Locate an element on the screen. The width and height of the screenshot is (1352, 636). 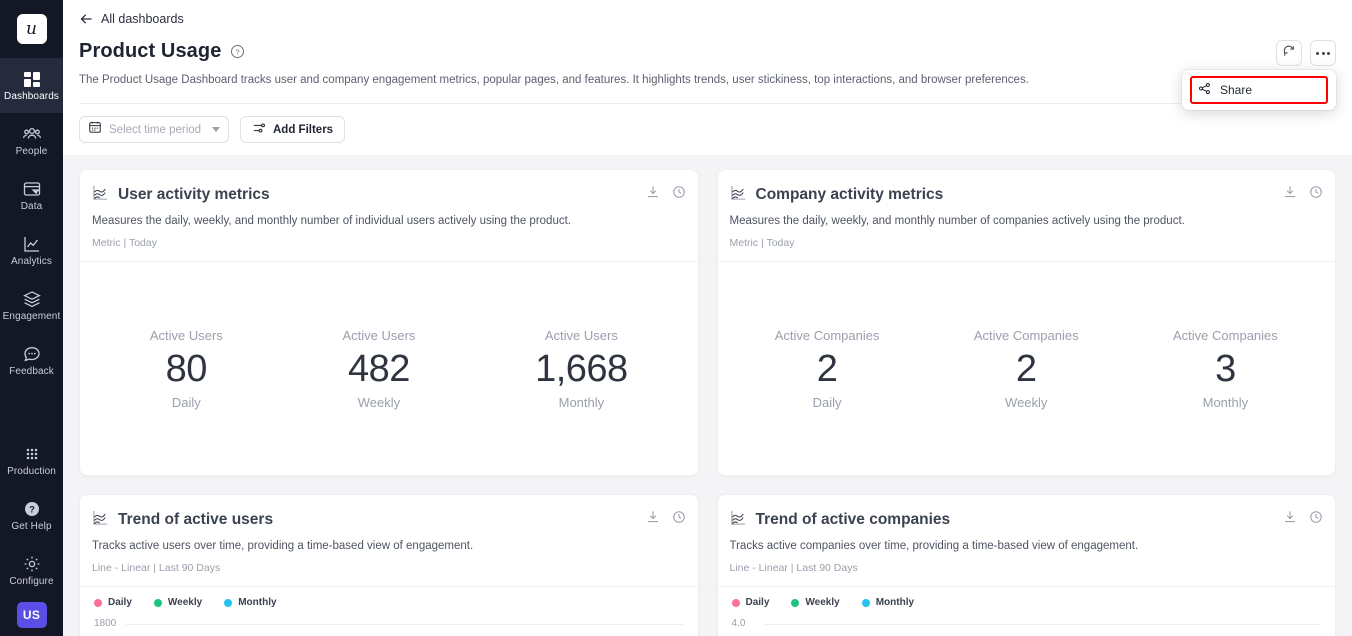
kpi-sublabel: Daily is located at coordinates (827, 402).